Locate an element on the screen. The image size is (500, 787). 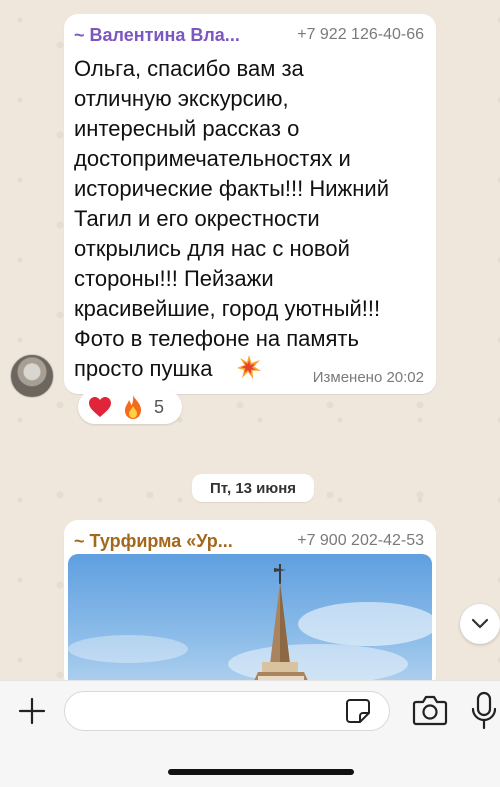
heart-icon is located at coordinates (100, 407).